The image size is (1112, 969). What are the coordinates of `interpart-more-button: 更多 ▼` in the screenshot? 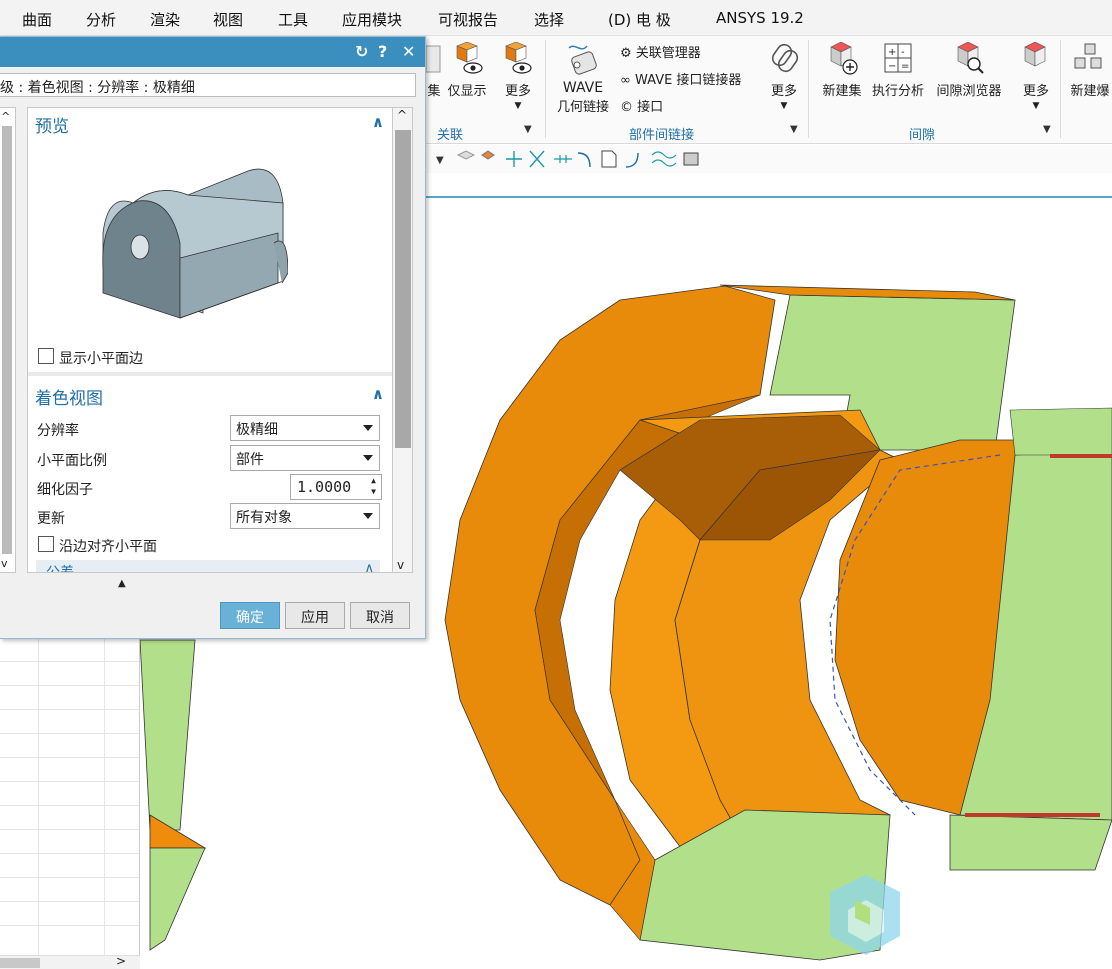 It's located at (784, 75).